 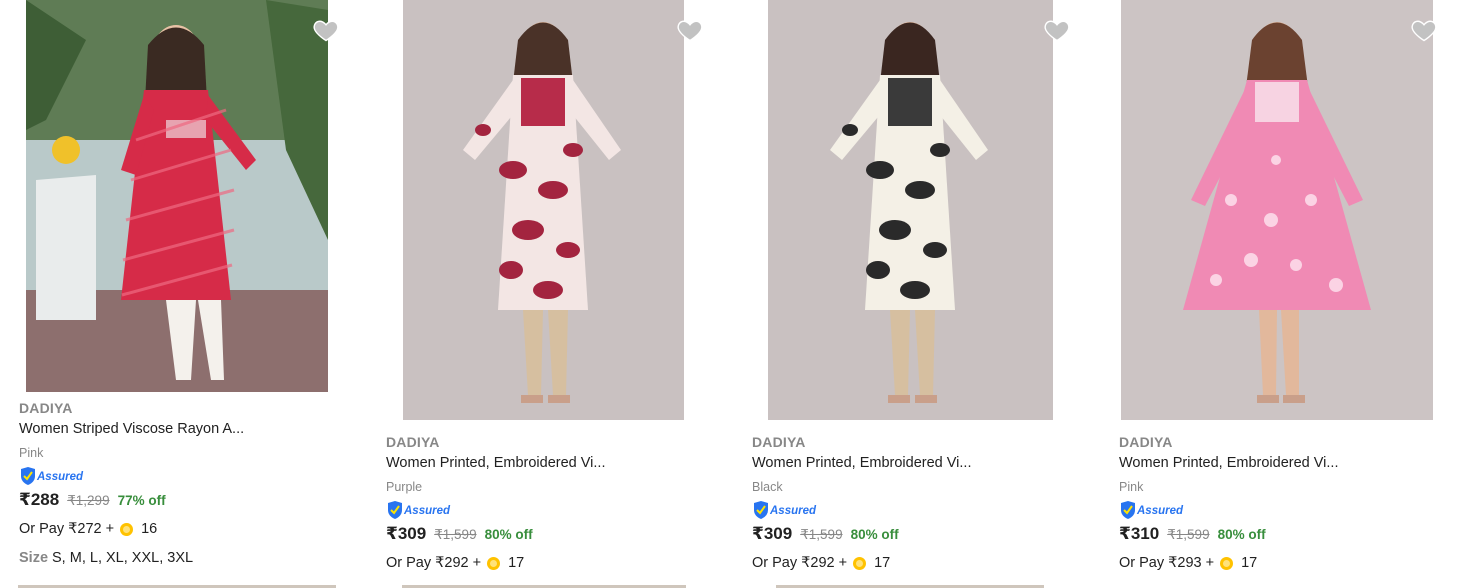 I want to click on size-label: Size, so click(x=34, y=558).